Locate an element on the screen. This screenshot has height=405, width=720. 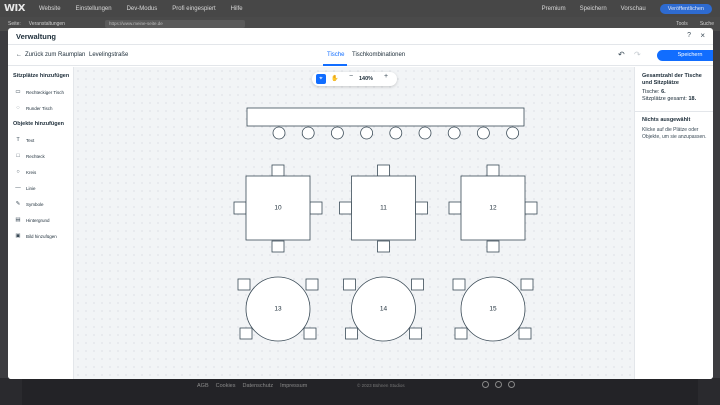
redo-icon: ↷ is located at coordinates (637, 54).